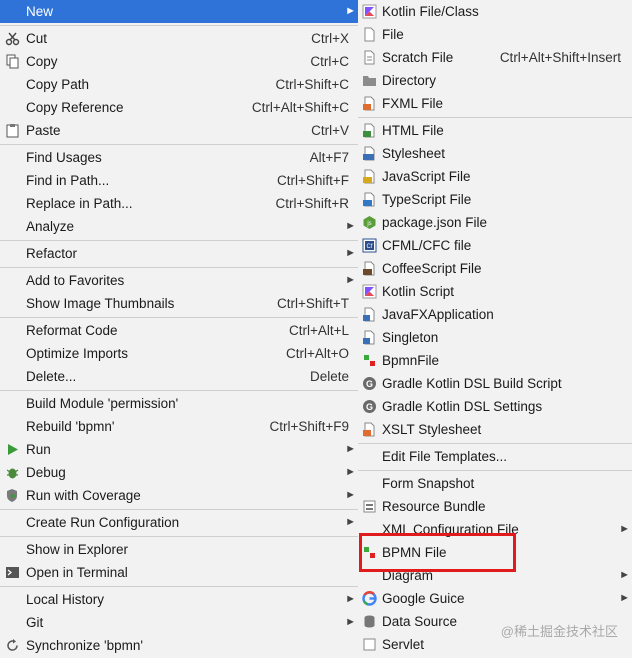 Image resolution: width=632 pixels, height=658 pixels. What do you see at coordinates (495, 337) in the screenshot?
I see `menu-item-singleton: Singleton` at bounding box center [495, 337].